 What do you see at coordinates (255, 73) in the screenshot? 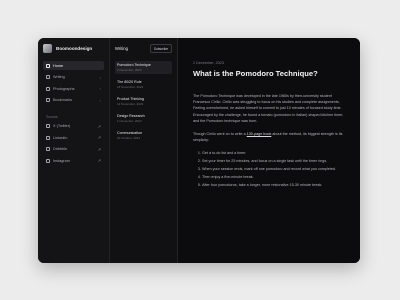
I see `article-title: What is the Pomodoro Technique?` at bounding box center [255, 73].